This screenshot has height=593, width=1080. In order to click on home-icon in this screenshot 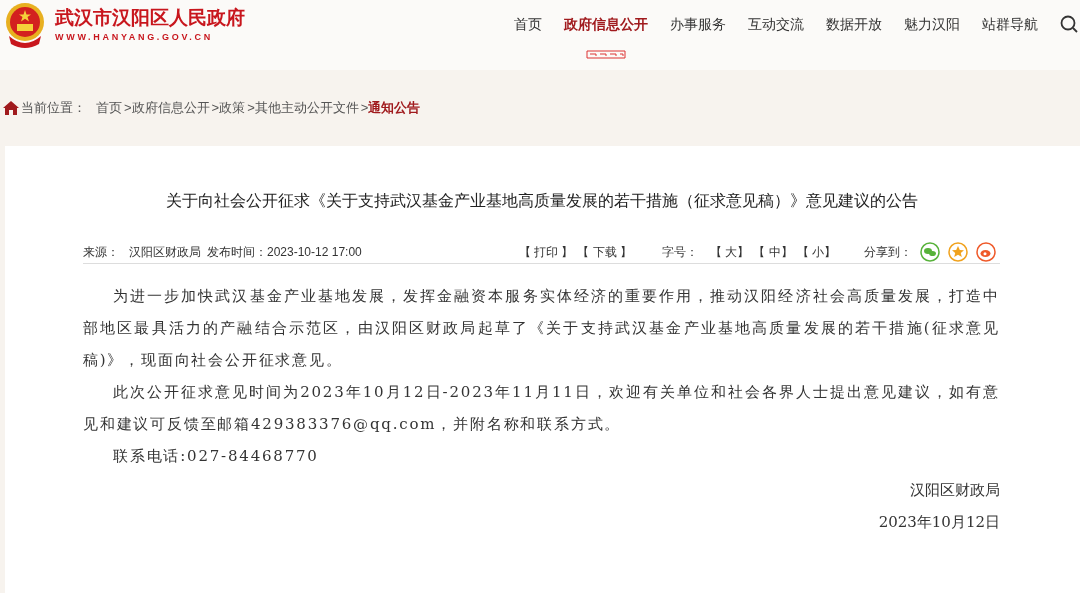, I will do `click(11, 108)`.